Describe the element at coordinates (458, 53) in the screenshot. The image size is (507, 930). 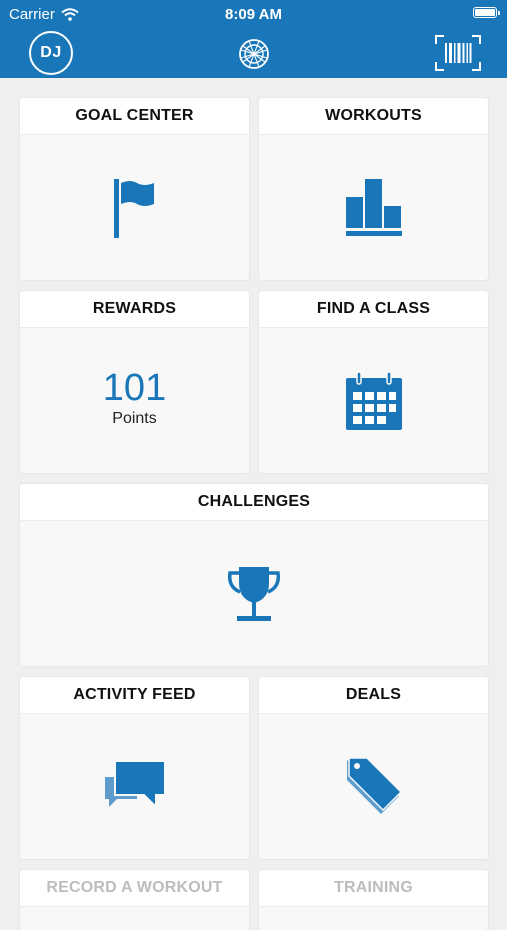
I see `barcode-scan-icon` at that location.